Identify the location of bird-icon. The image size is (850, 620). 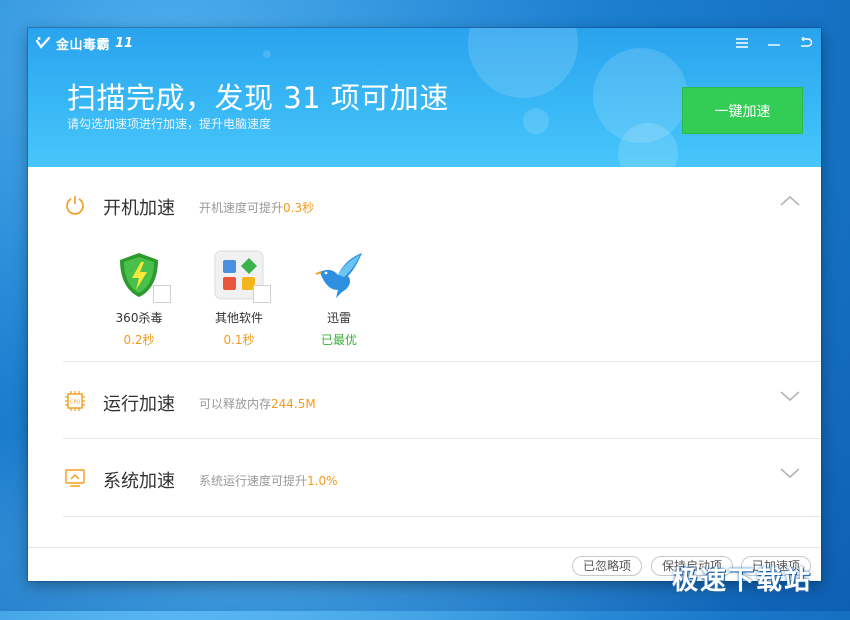
(339, 275).